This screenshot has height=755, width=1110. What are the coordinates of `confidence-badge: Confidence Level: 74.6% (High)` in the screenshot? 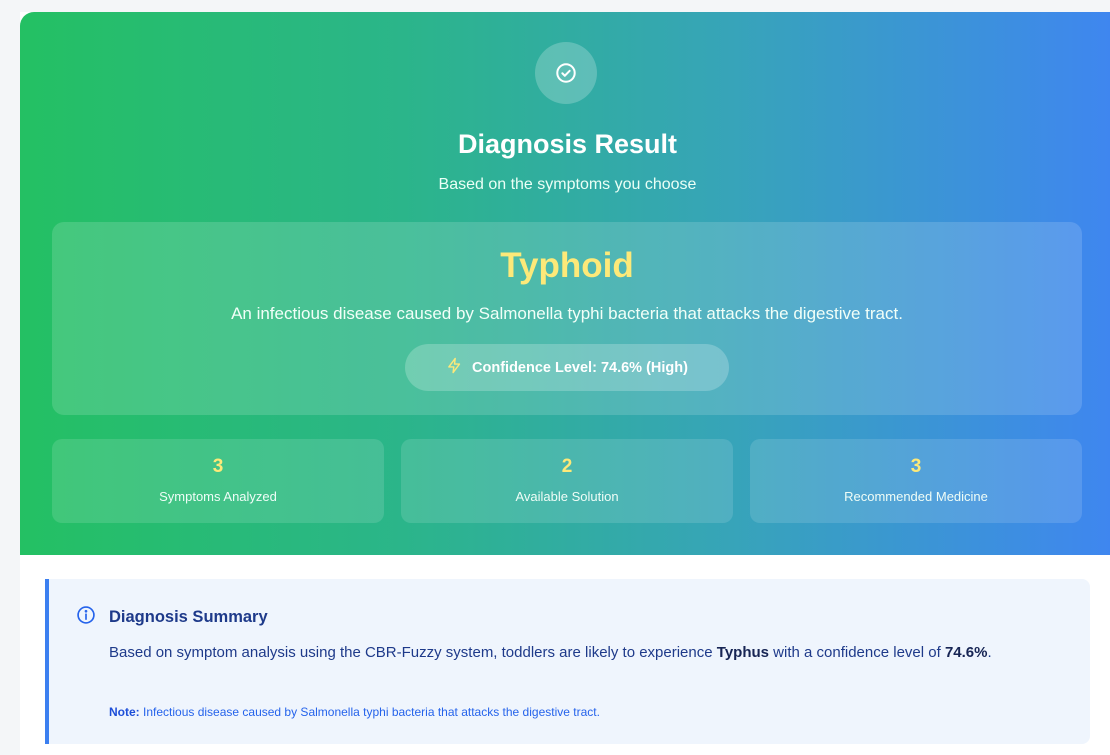 It's located at (567, 367).